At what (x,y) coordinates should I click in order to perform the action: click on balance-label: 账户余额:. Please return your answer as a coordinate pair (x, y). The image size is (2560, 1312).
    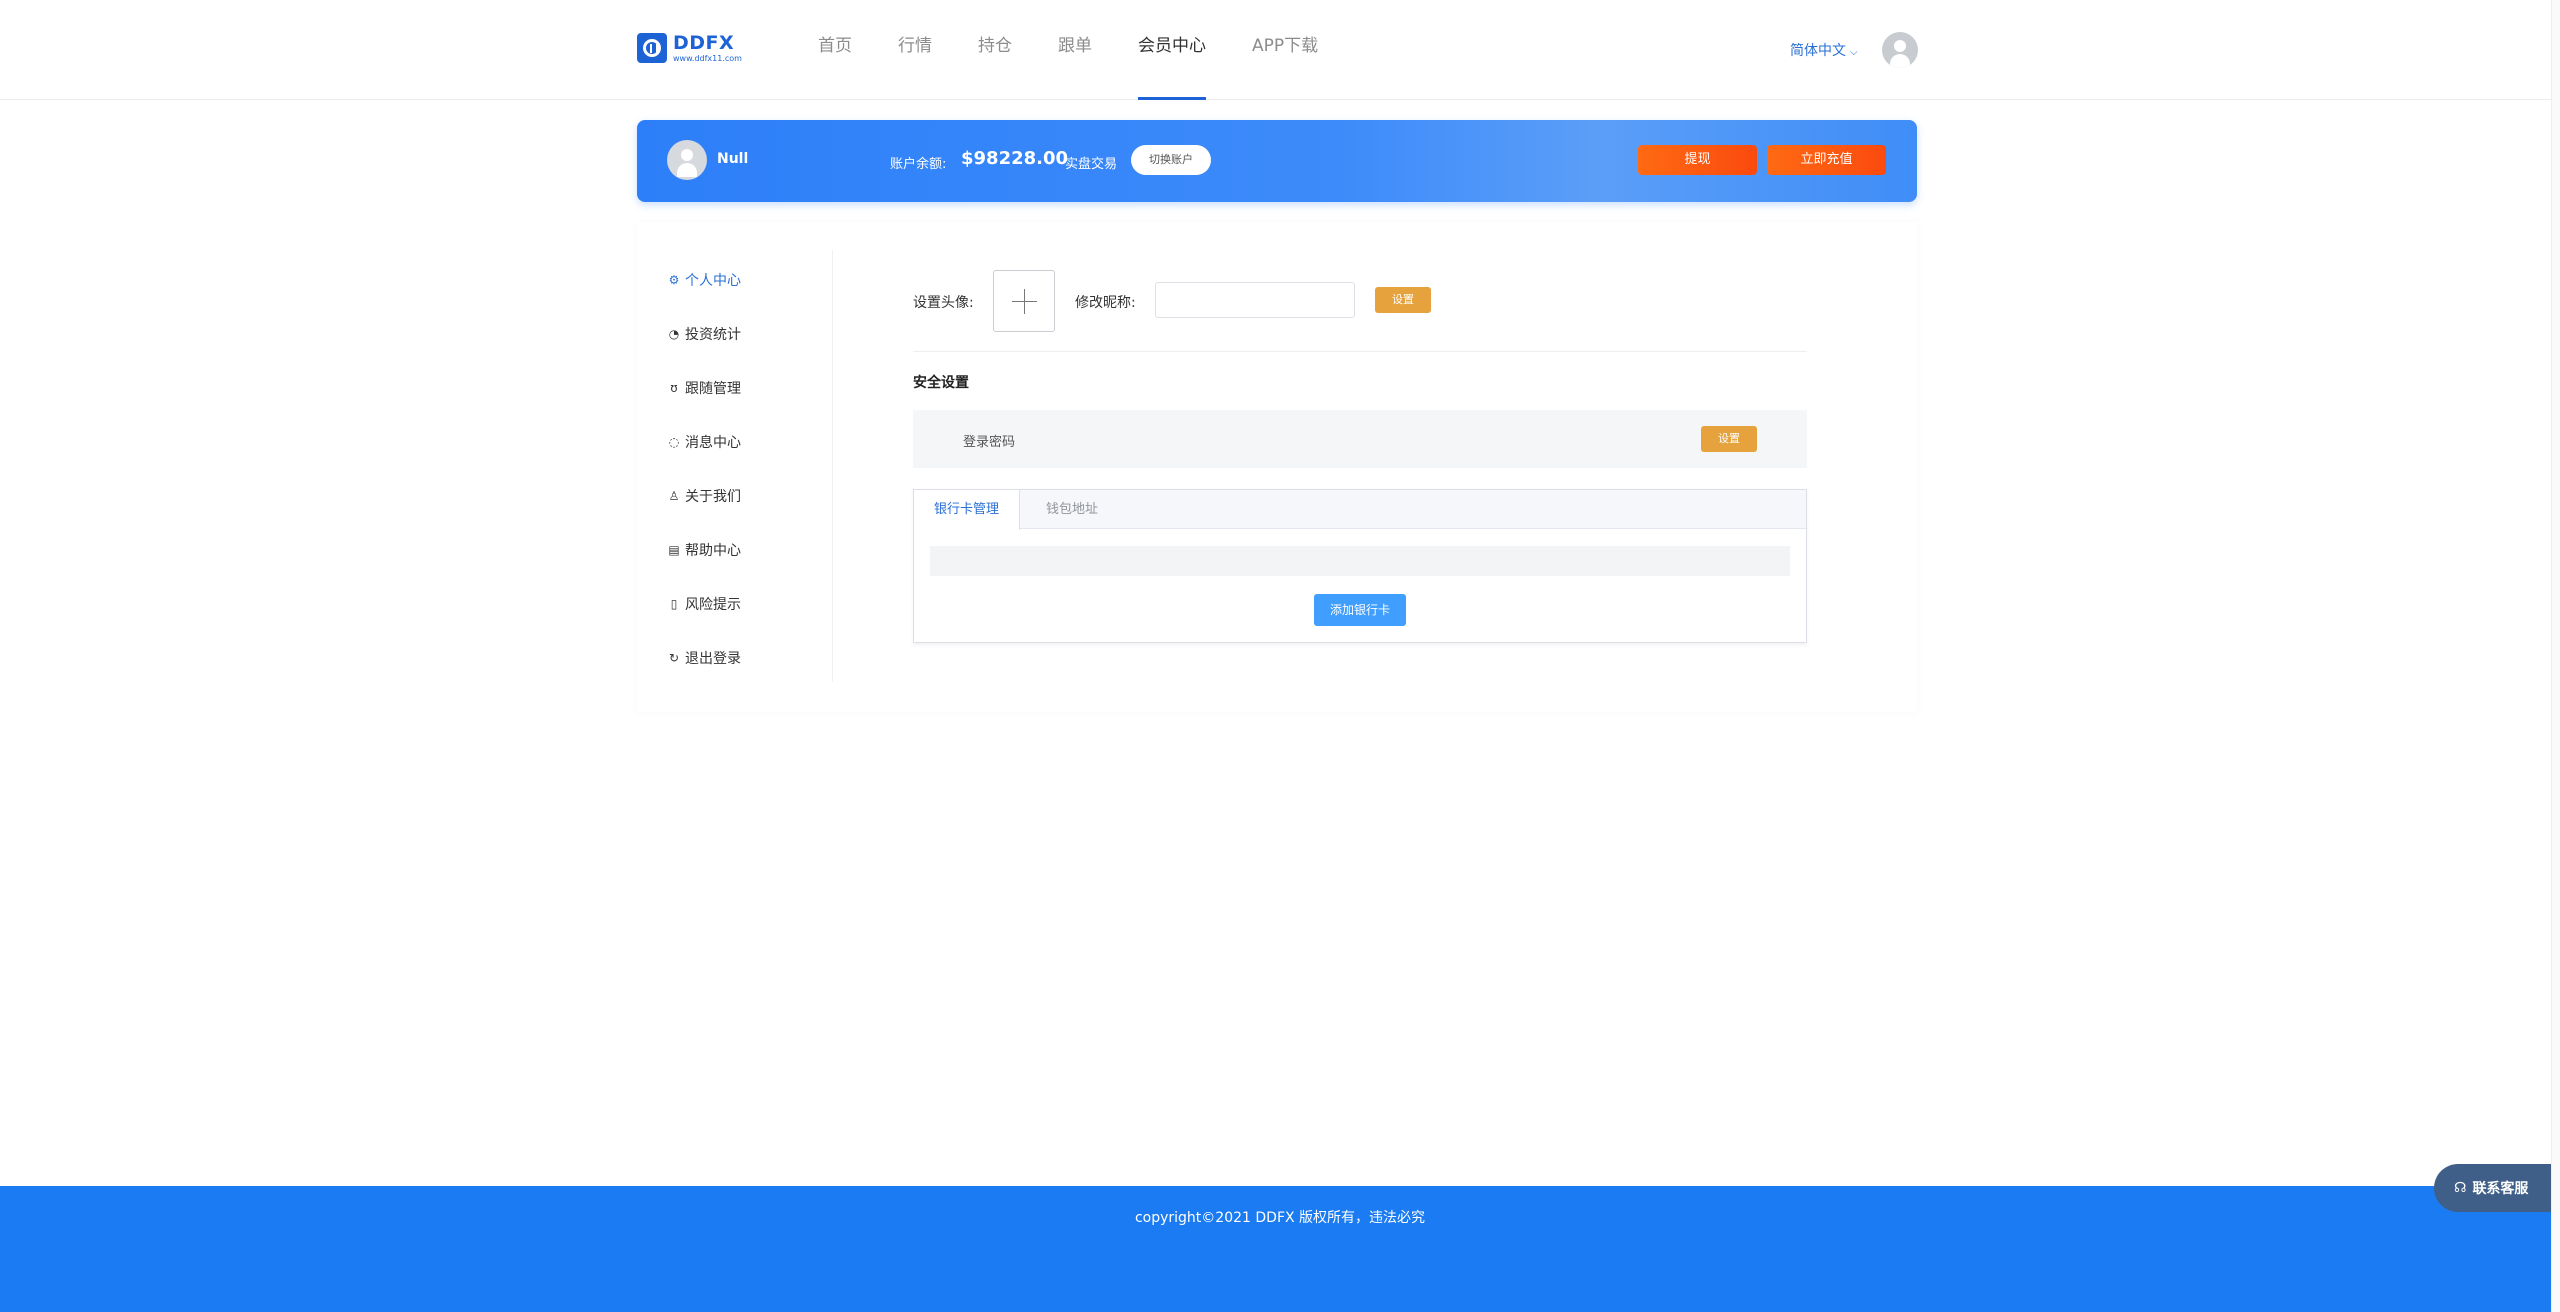
    Looking at the image, I should click on (918, 164).